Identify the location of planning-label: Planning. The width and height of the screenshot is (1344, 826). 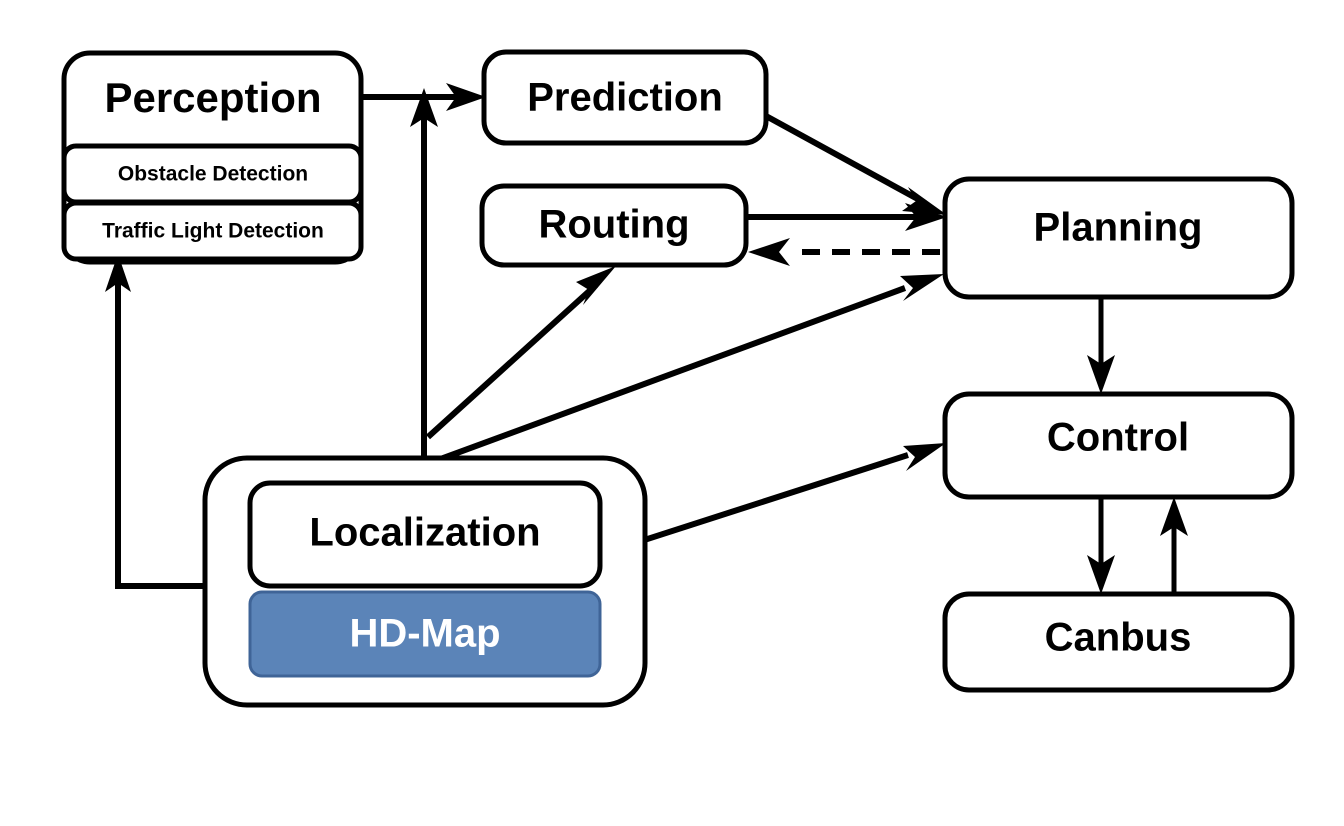
(1118, 228).